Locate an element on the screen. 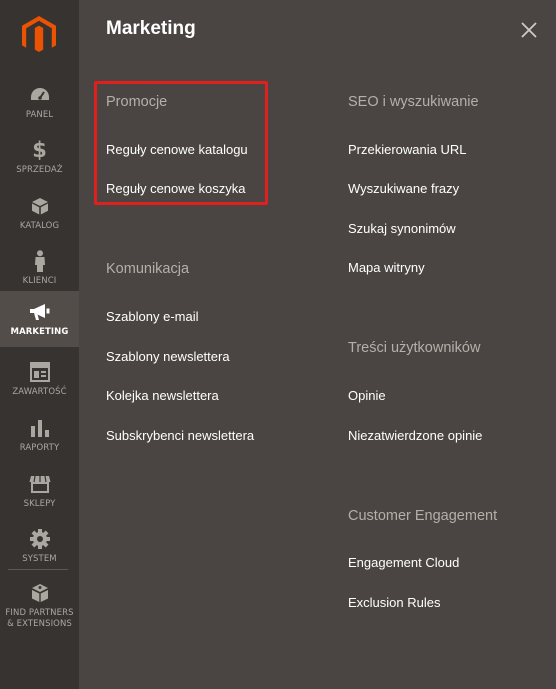  megaphone-icon is located at coordinates (40, 312).